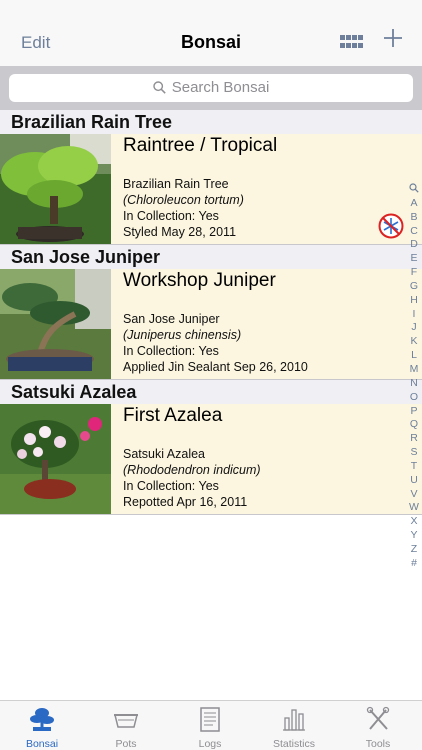  I want to click on index-letter: G, so click(414, 287).